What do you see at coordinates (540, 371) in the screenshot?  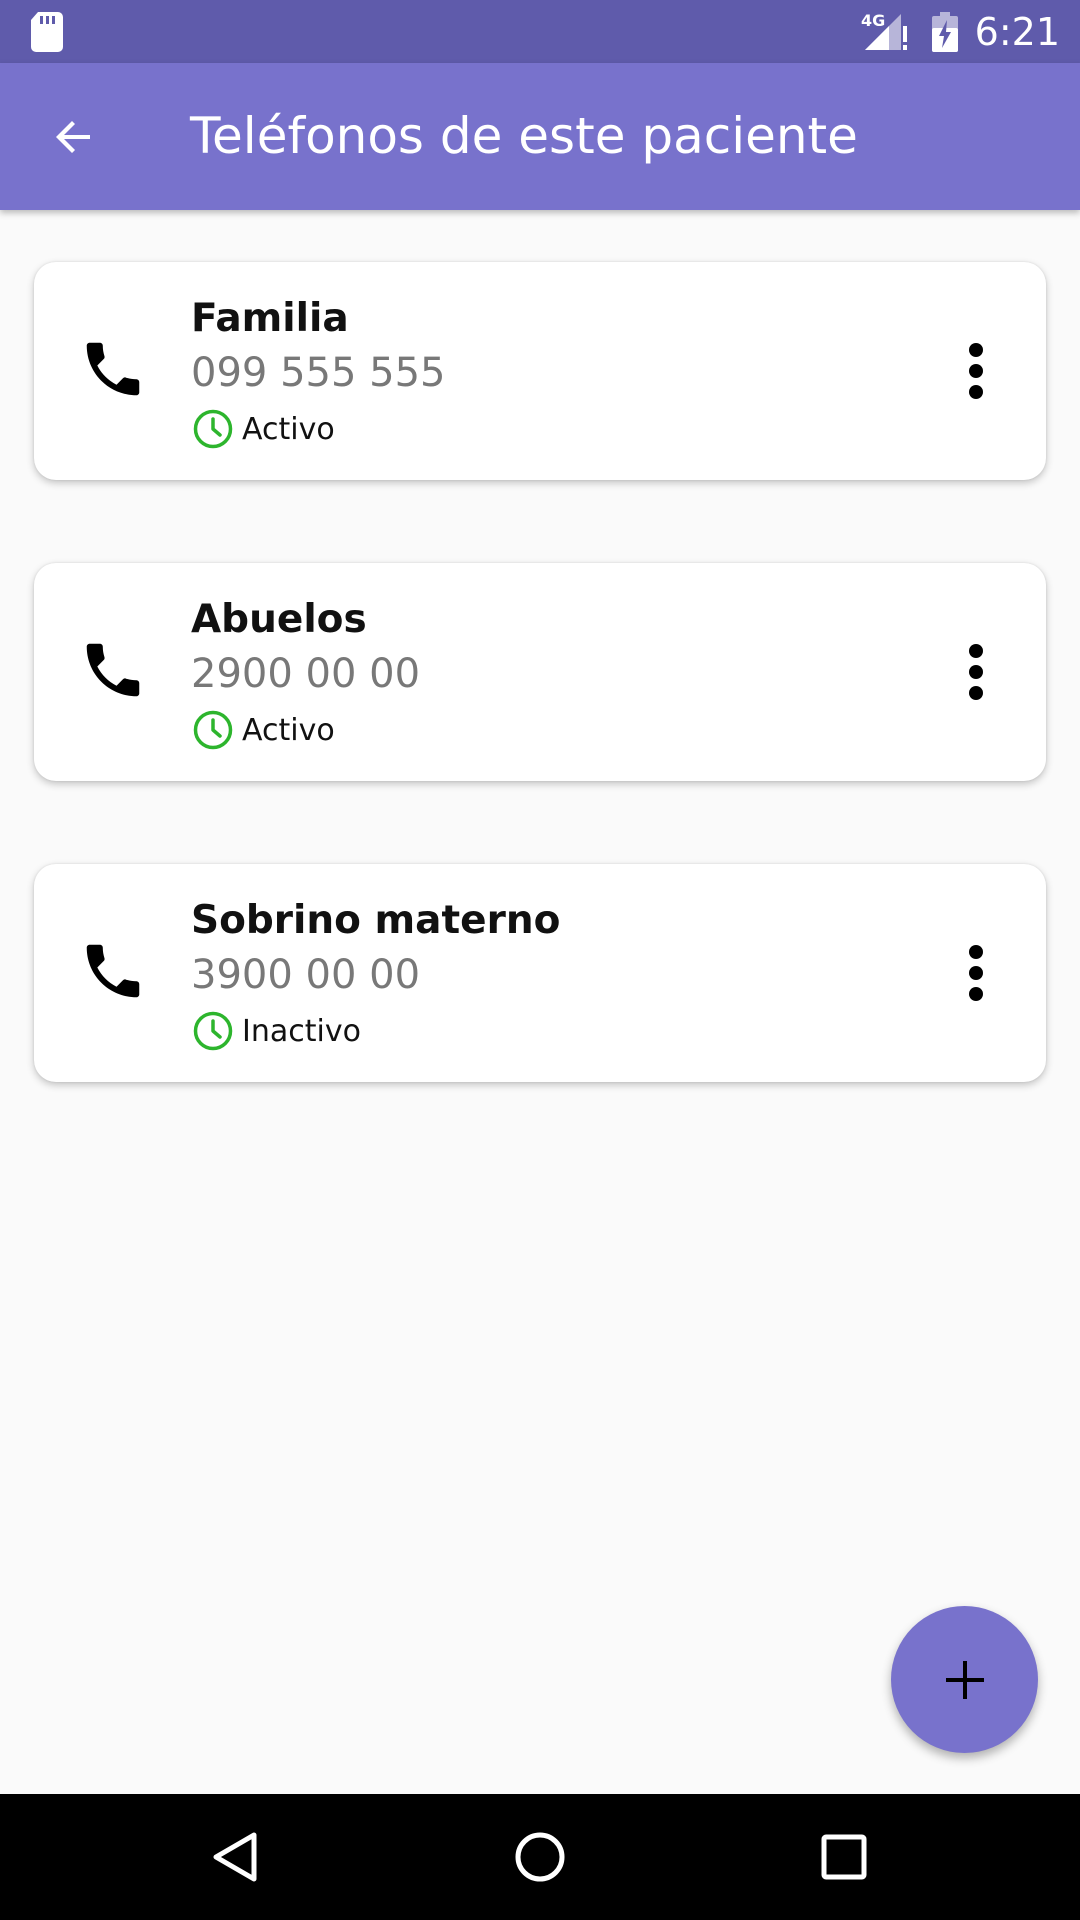 I see `list-item: Familia 099 555 555 Activo` at bounding box center [540, 371].